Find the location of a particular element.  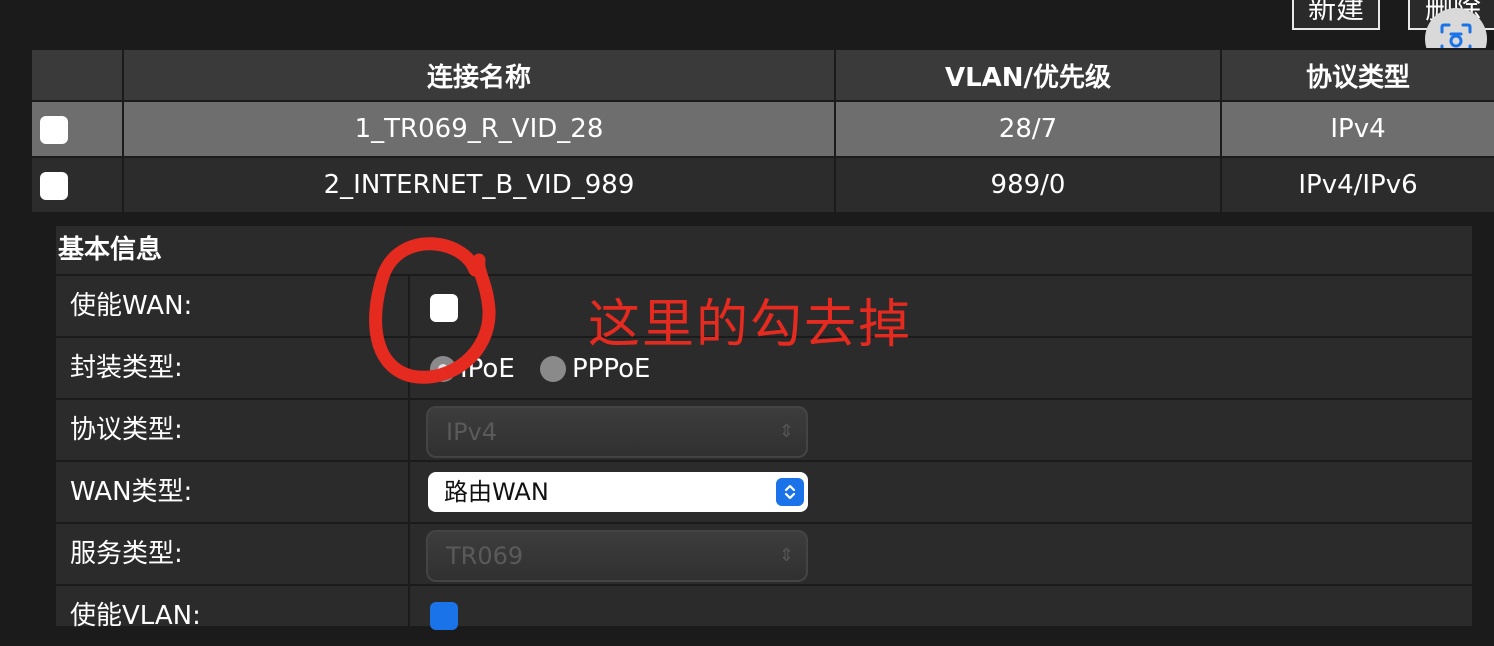

vlan-priority: 989/0 is located at coordinates (1028, 185).